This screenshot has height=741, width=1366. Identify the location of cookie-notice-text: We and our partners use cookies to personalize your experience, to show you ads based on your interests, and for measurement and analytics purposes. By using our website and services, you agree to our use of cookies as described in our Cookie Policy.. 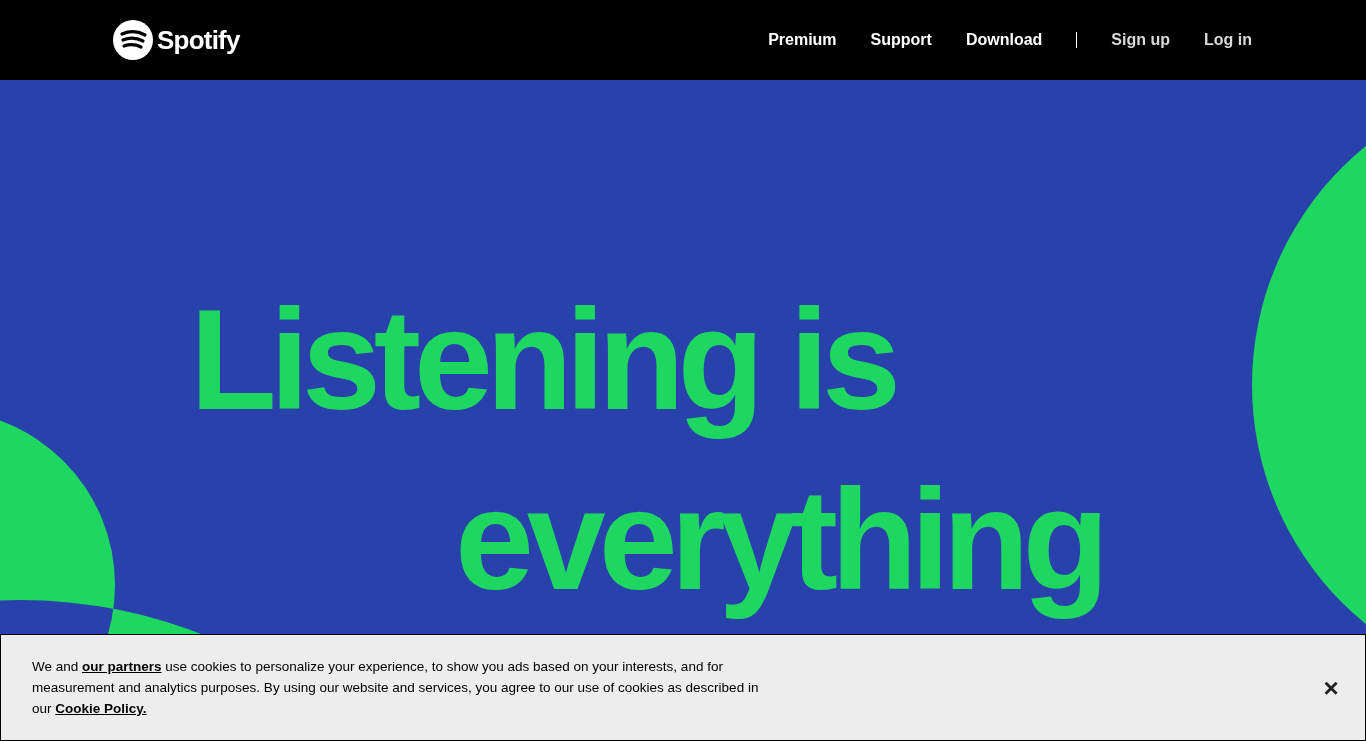
(396, 688).